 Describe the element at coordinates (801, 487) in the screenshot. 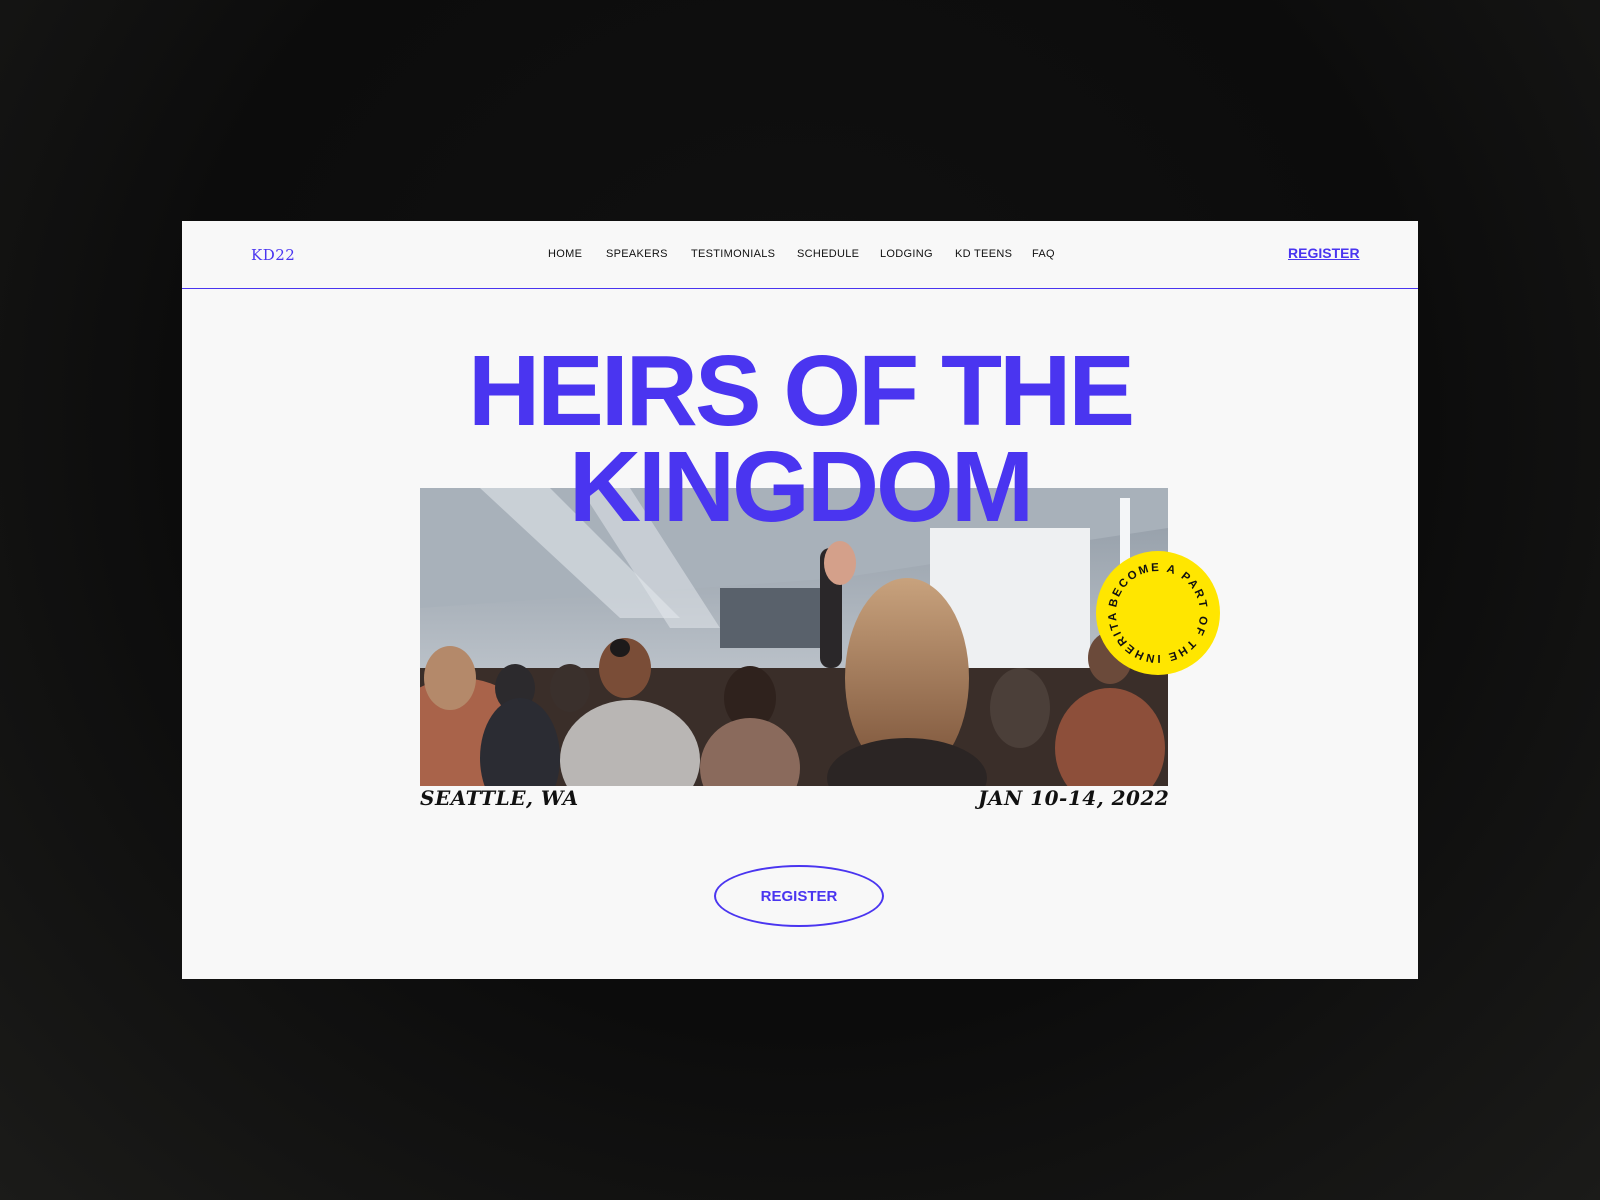

I see `hero-title-line-2: KINGDOM` at that location.